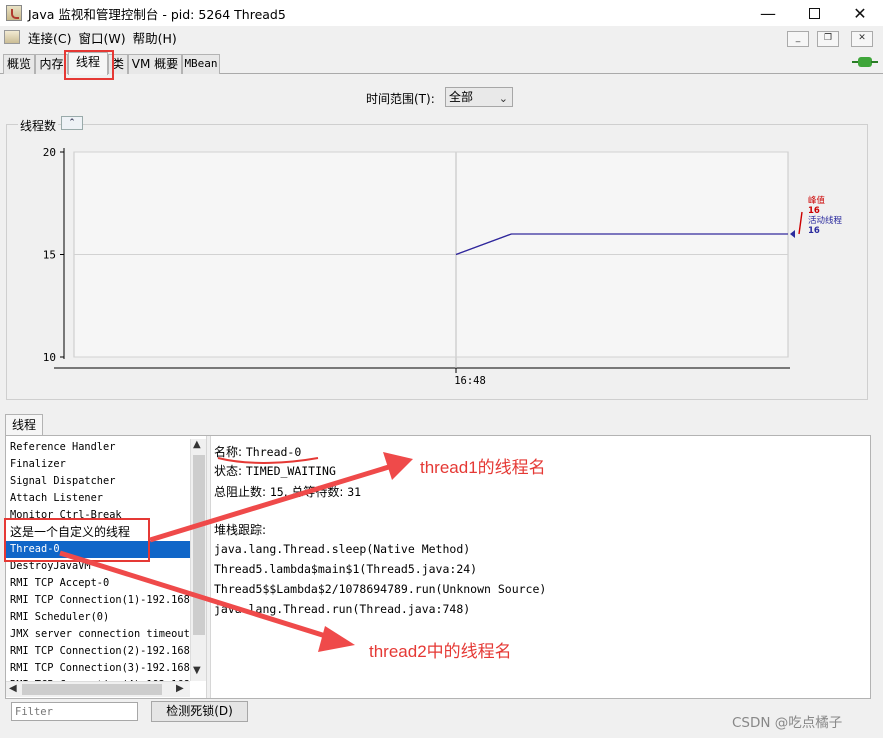 The width and height of the screenshot is (883, 738). What do you see at coordinates (14, 13) in the screenshot?
I see `java-cup-icon` at bounding box center [14, 13].